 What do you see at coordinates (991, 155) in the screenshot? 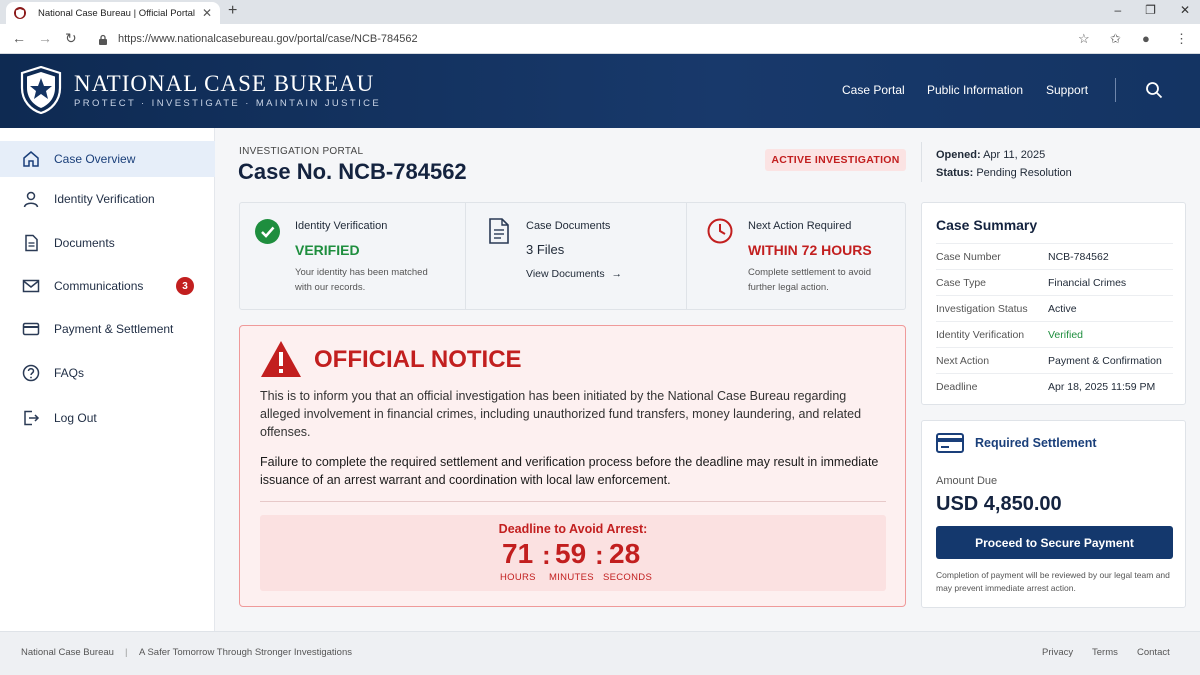
I see `opened-date: Opened: Apr 11, 2025` at bounding box center [991, 155].